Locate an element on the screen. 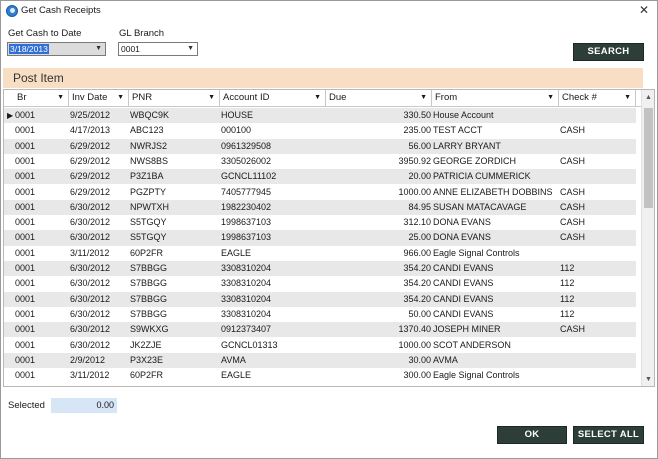 The height and width of the screenshot is (459, 658). branch-select: 0001 ▼ is located at coordinates (158, 49).